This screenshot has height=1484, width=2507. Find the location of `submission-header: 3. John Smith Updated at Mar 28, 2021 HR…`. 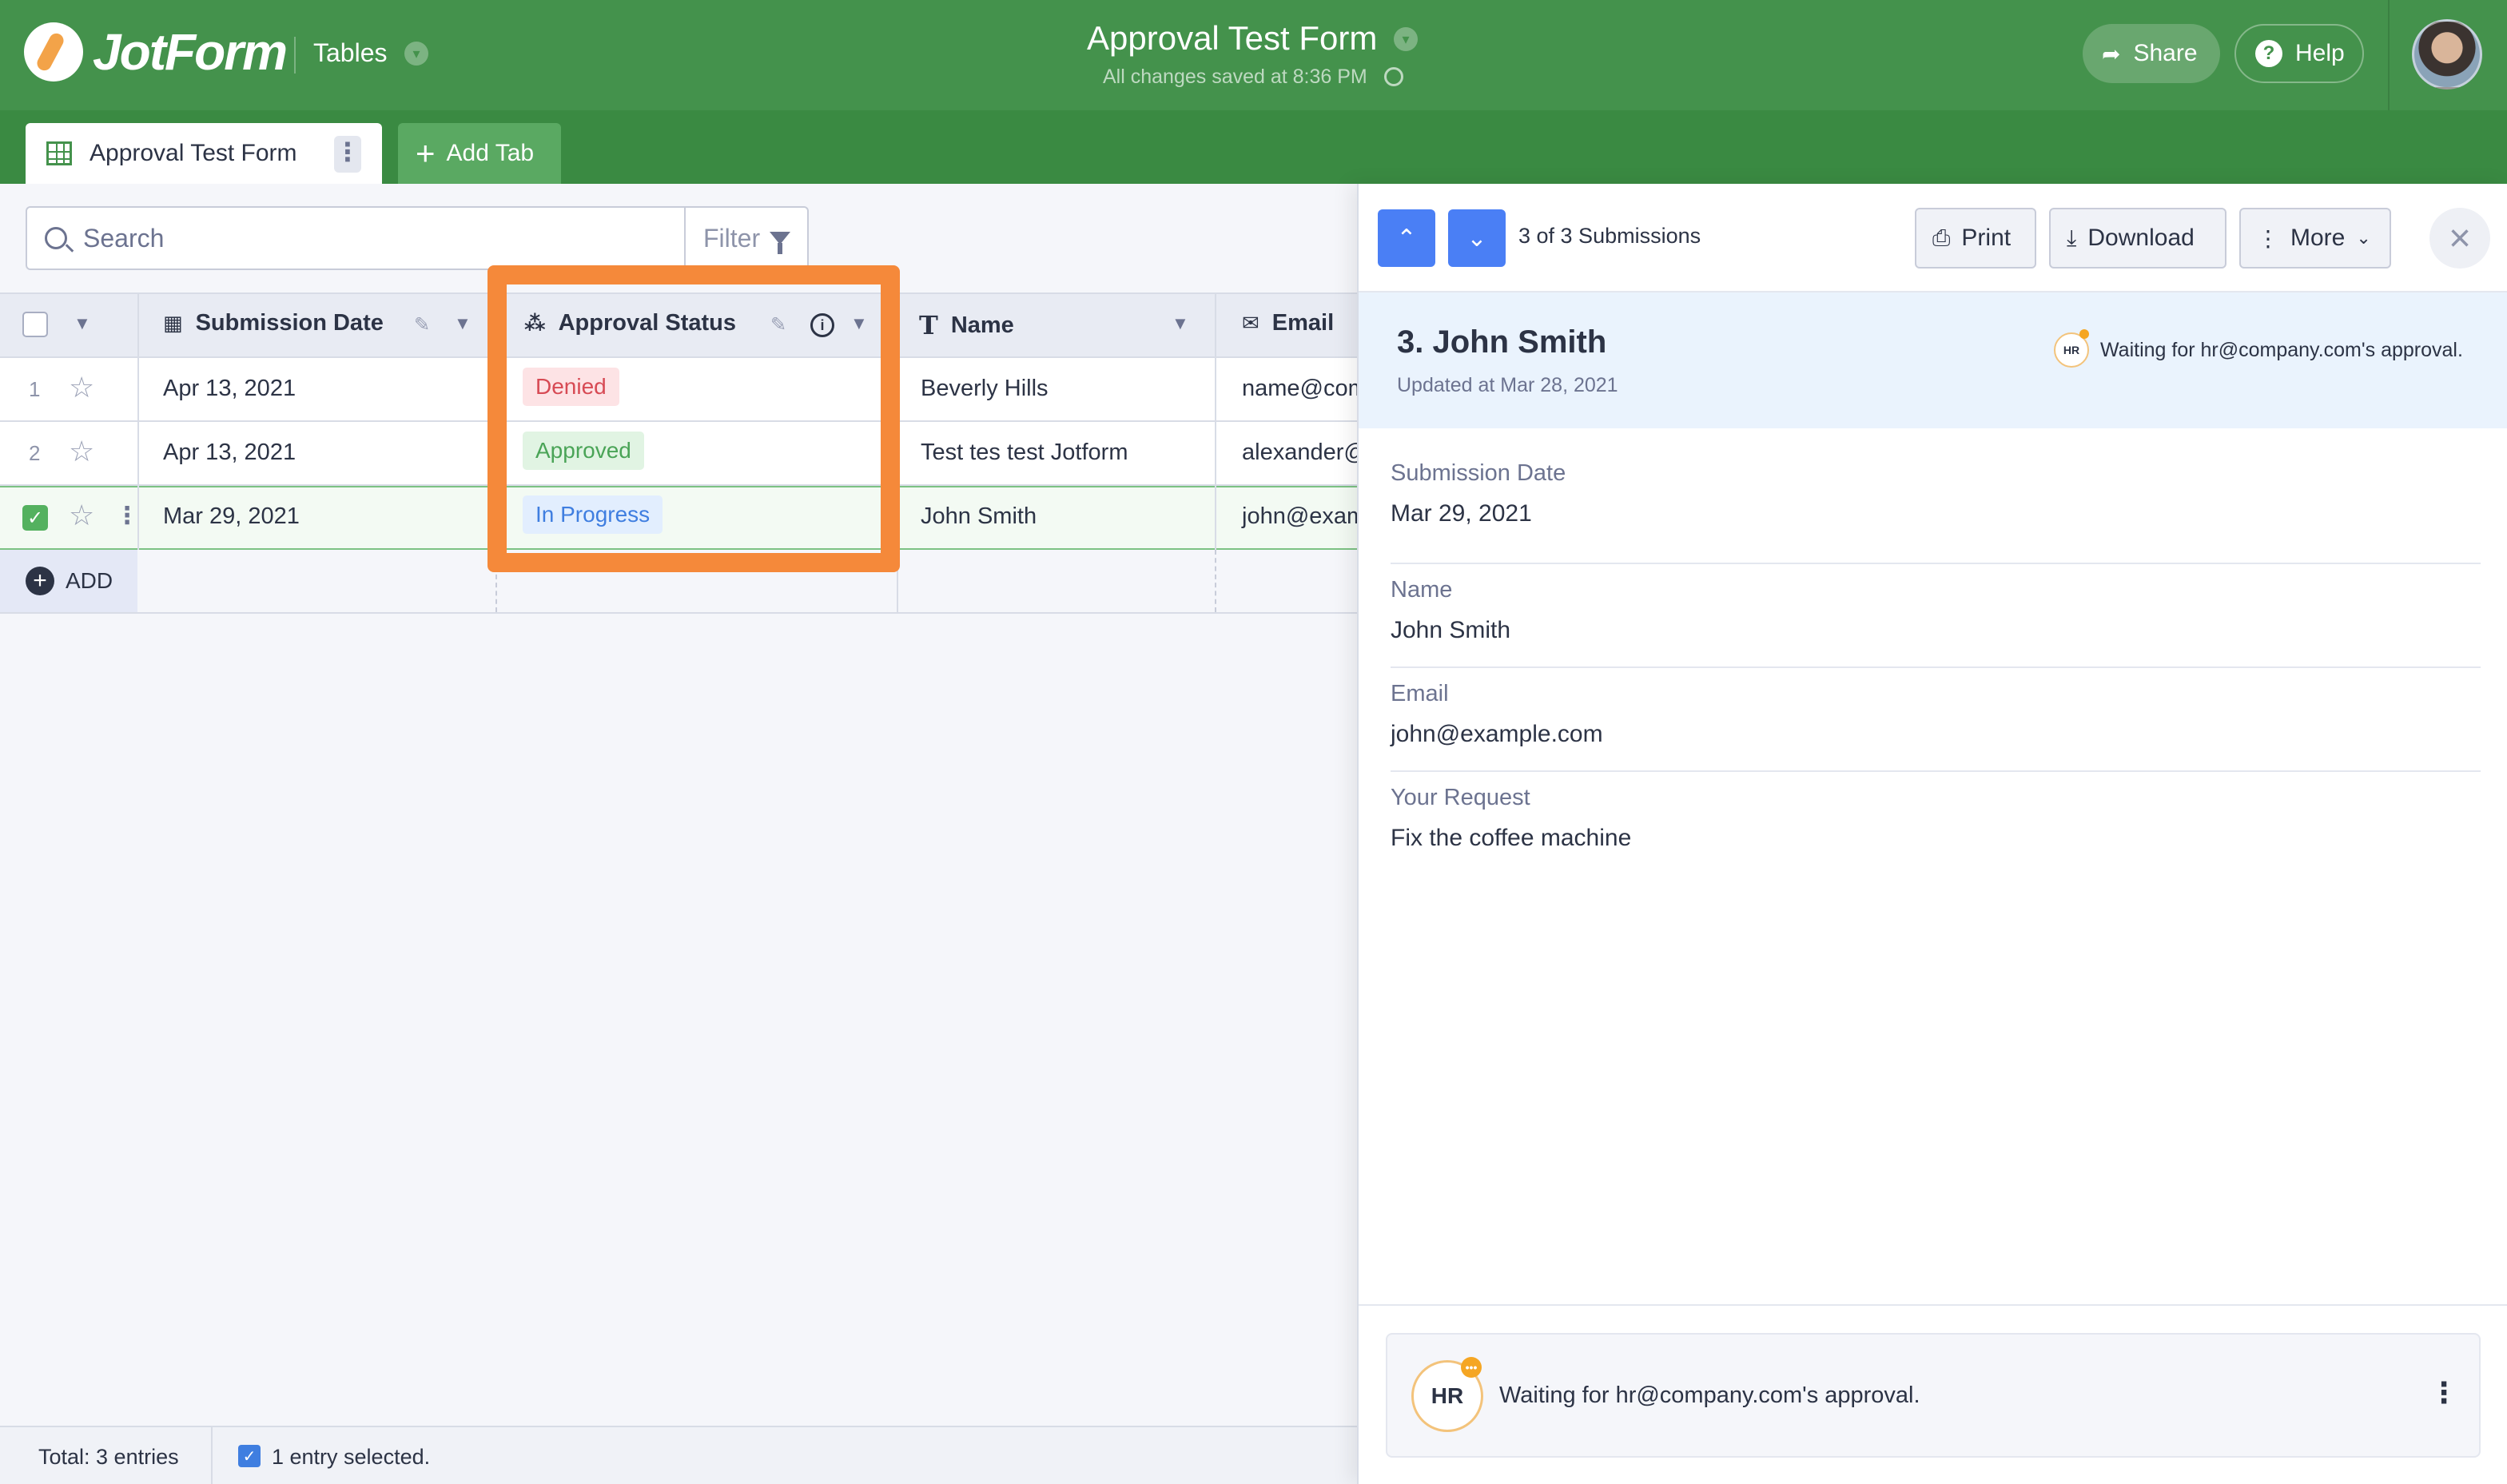

submission-header: 3. John Smith Updated at Mar 28, 2021 HR… is located at coordinates (1933, 360).